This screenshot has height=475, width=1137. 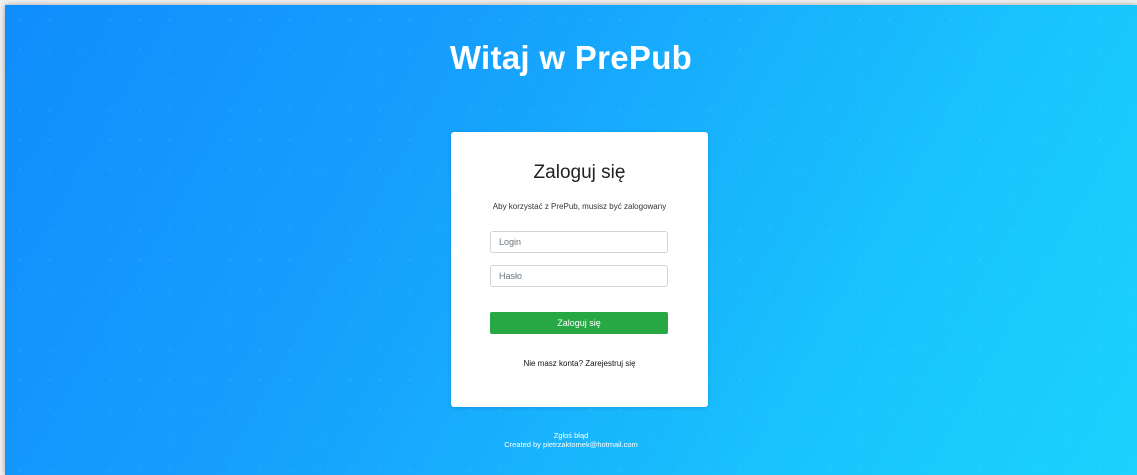 What do you see at coordinates (579, 172) in the screenshot?
I see `login-card-title: Zaloguj się` at bounding box center [579, 172].